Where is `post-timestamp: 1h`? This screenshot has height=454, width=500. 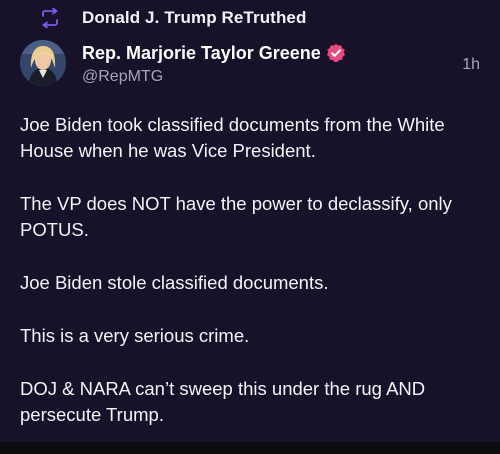 post-timestamp: 1h is located at coordinates (471, 65).